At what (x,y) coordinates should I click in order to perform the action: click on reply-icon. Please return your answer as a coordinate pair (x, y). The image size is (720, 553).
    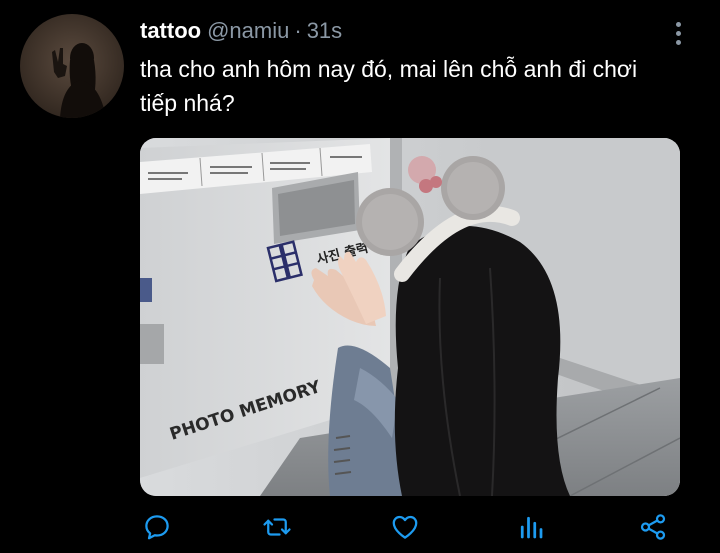
    Looking at the image, I should click on (157, 527).